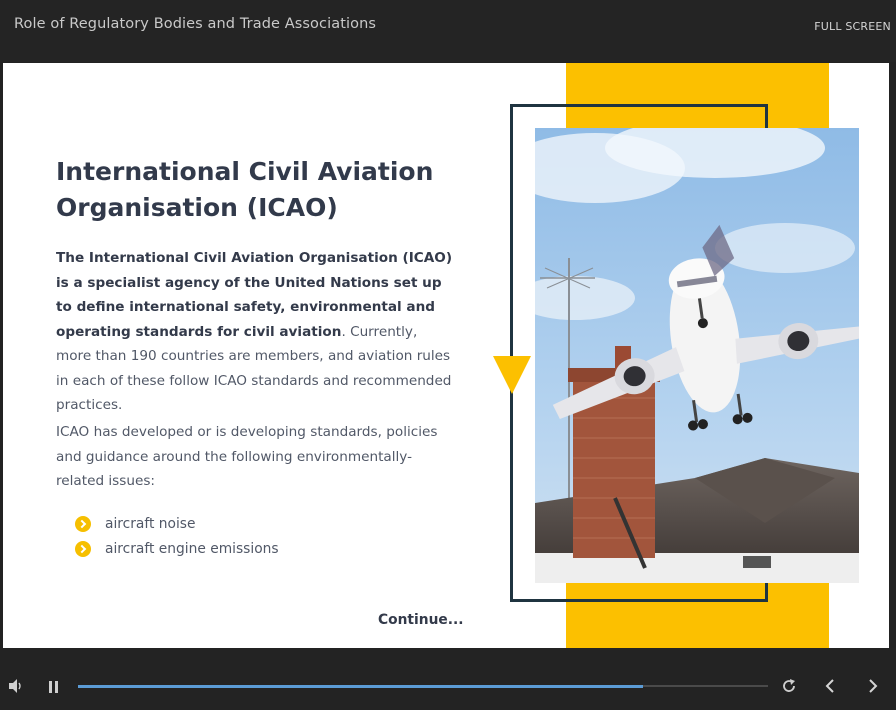 This screenshot has width=896, height=710. Describe the element at coordinates (192, 548) in the screenshot. I see `list-item-label: aircraft engine emissions` at that location.